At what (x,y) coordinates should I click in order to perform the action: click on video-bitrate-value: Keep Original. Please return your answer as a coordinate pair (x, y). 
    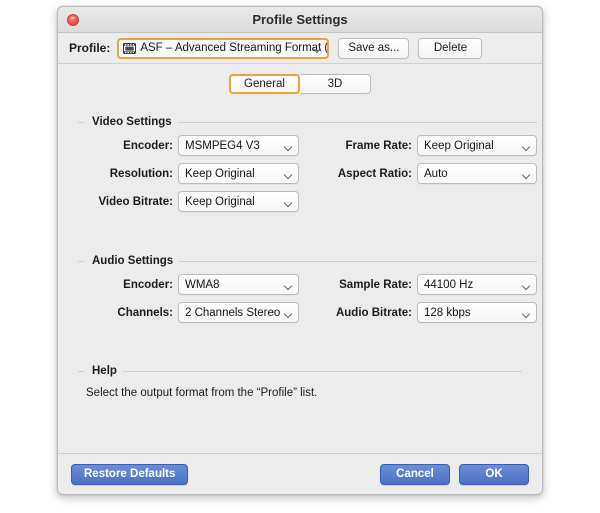
    Looking at the image, I should click on (220, 201).